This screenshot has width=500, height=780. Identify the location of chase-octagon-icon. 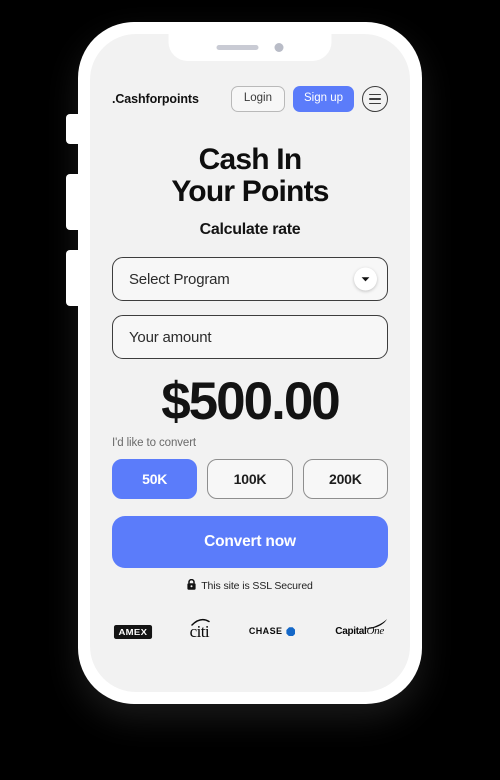
(291, 632).